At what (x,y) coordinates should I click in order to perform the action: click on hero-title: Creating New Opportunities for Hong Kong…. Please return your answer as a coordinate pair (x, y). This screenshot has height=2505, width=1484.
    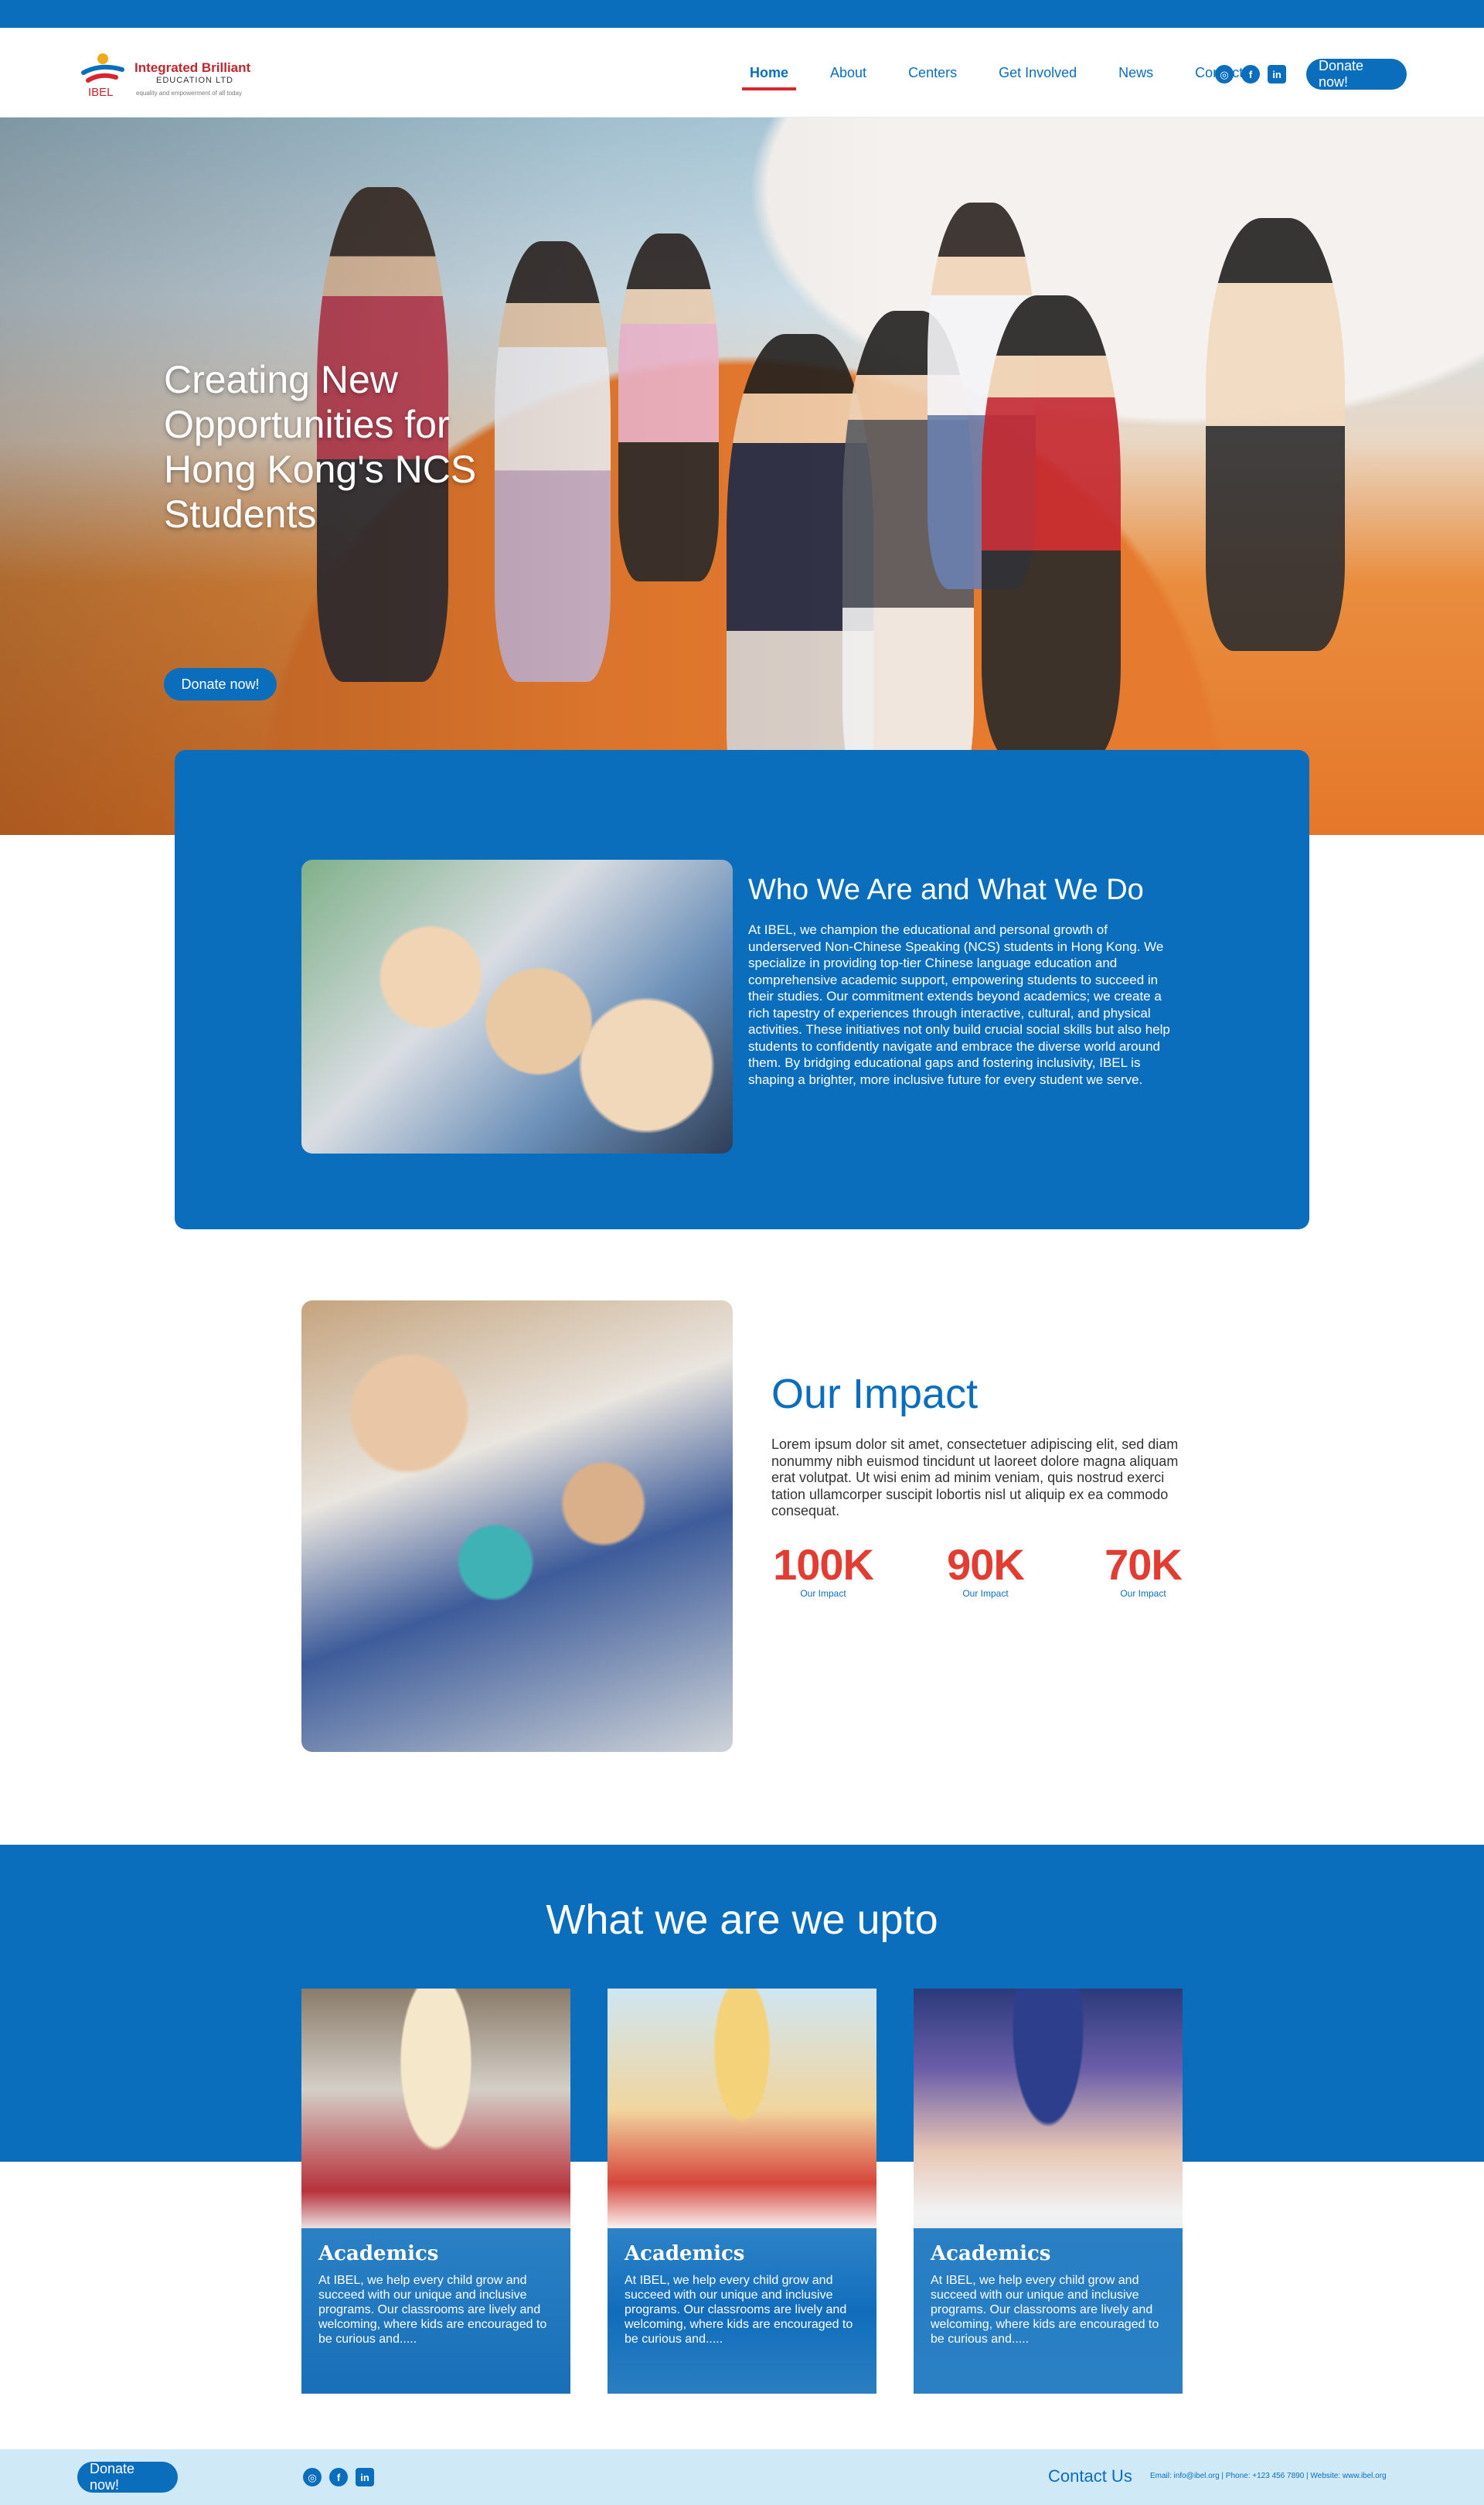
    Looking at the image, I should click on (320, 447).